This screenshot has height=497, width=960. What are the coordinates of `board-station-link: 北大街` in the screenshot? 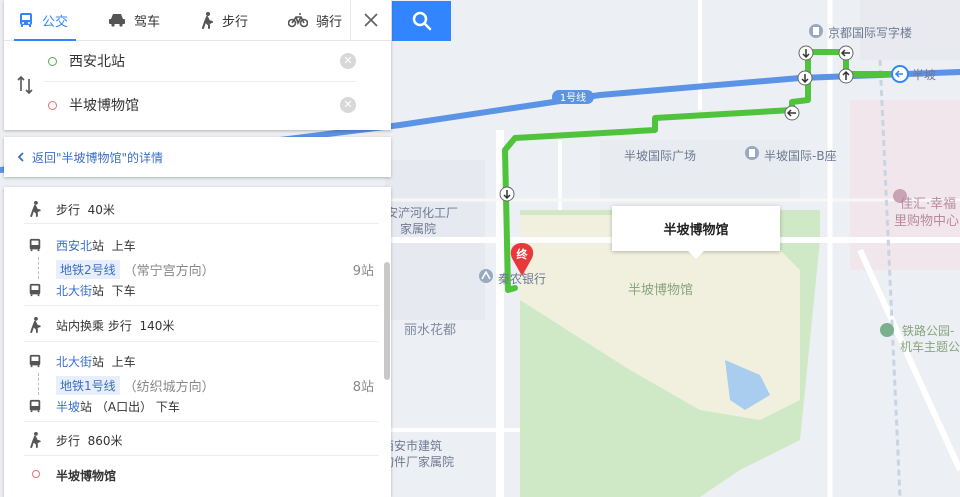 It's located at (74, 362).